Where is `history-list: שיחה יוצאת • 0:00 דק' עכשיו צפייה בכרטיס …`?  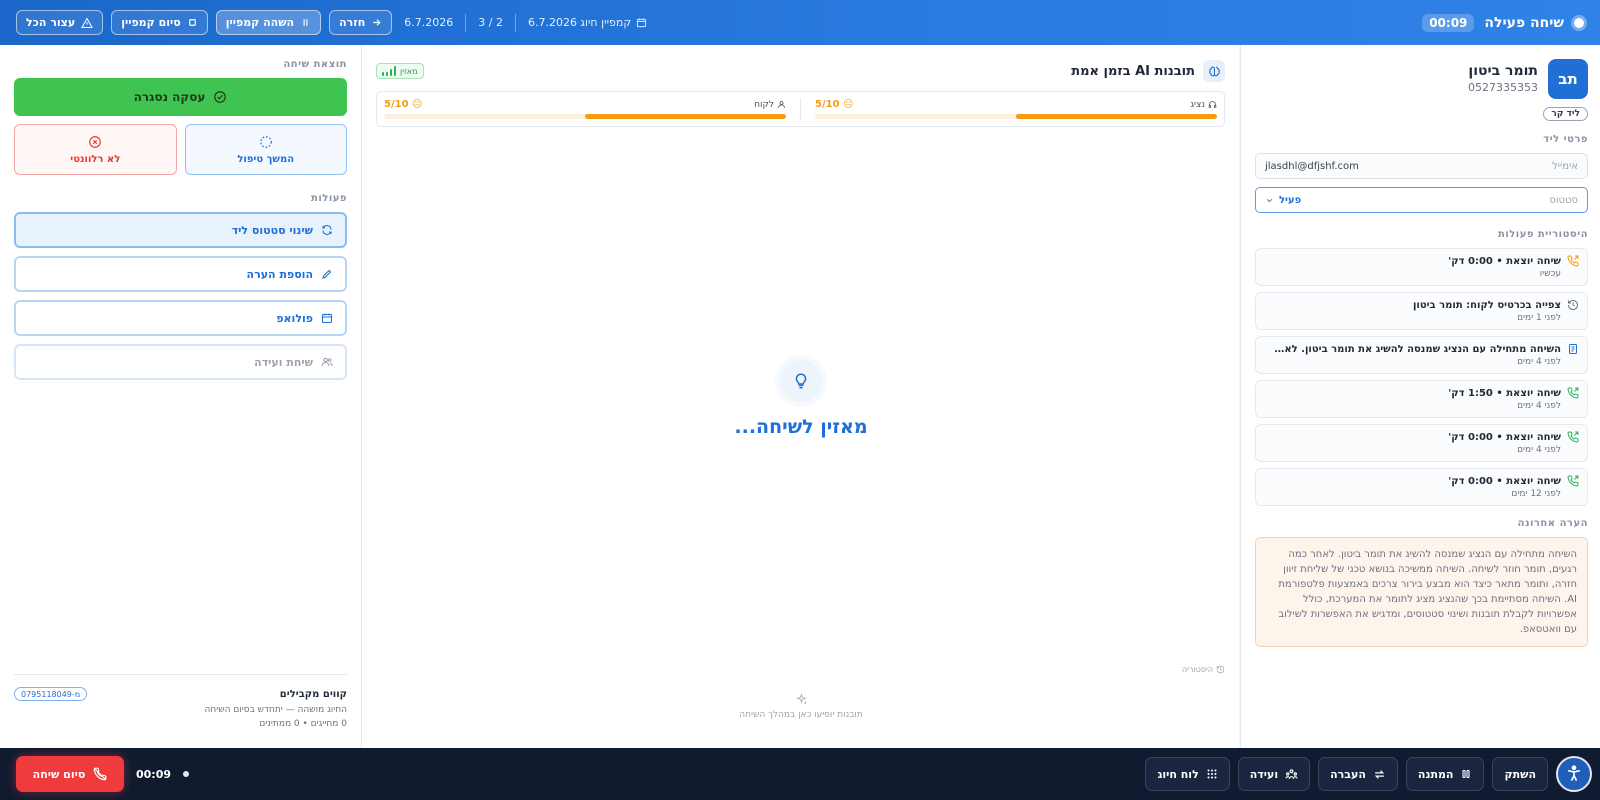
history-list: שיחה יוצאת • 0:00 דק' עכשיו צפייה בכרטיס … is located at coordinates (1421, 377).